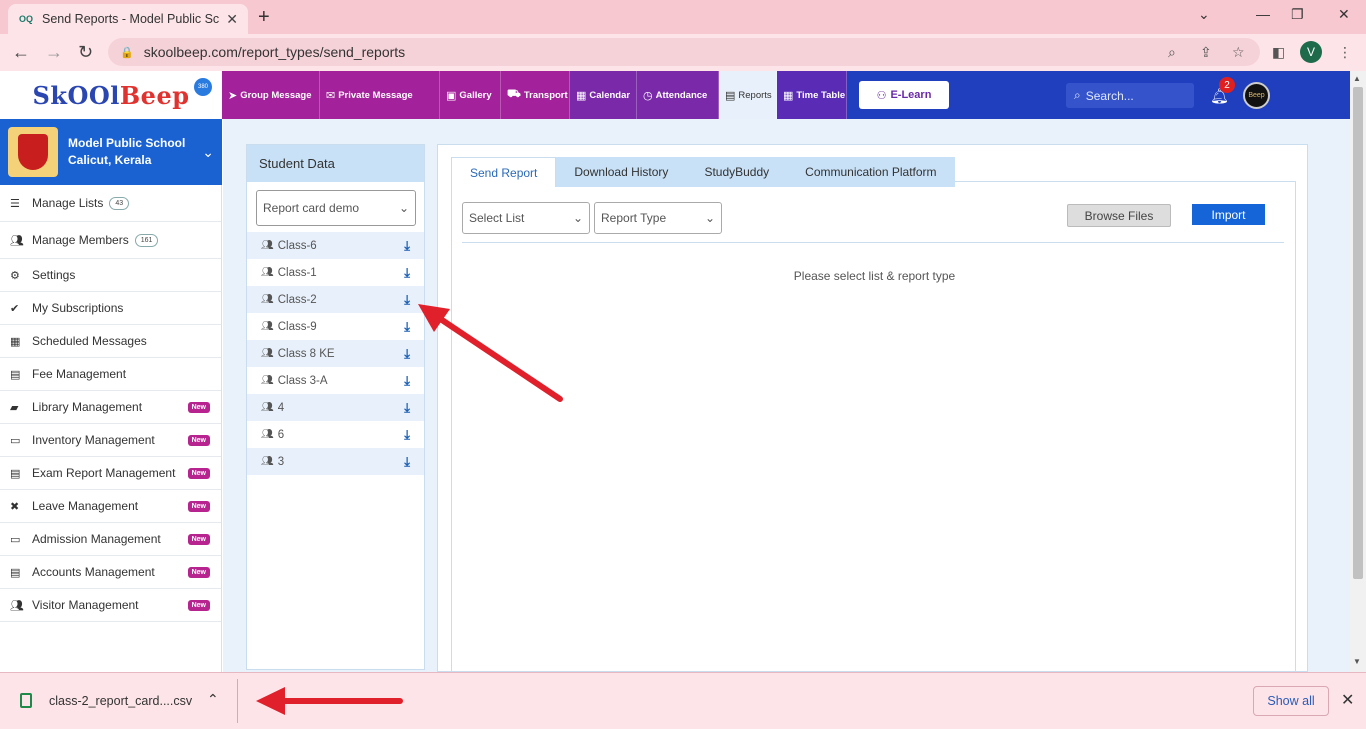  Describe the element at coordinates (1357, 661) in the screenshot. I see `scroll-down-icon: ▼` at that location.